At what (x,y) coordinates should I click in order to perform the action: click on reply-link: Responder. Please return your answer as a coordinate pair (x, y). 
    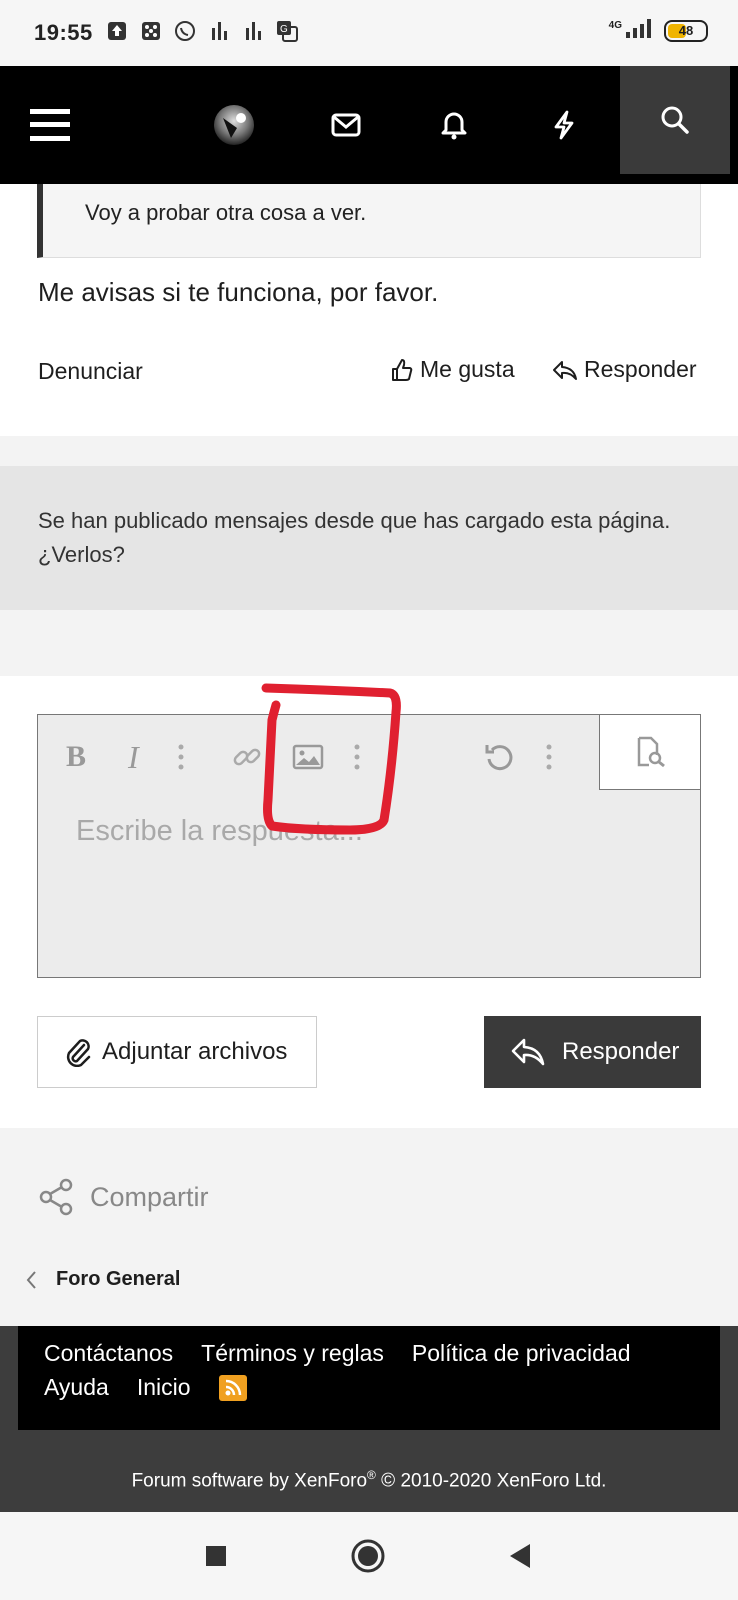
    Looking at the image, I should click on (624, 369).